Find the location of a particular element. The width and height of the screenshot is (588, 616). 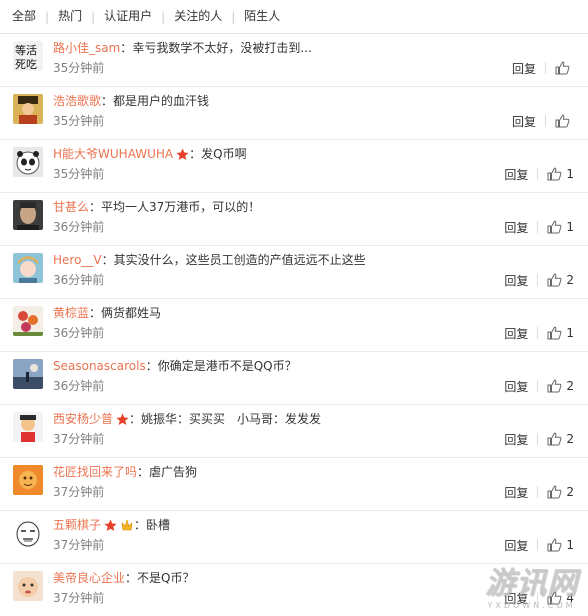

comment-username: H能大爷WUHAWUHA is located at coordinates (113, 154).